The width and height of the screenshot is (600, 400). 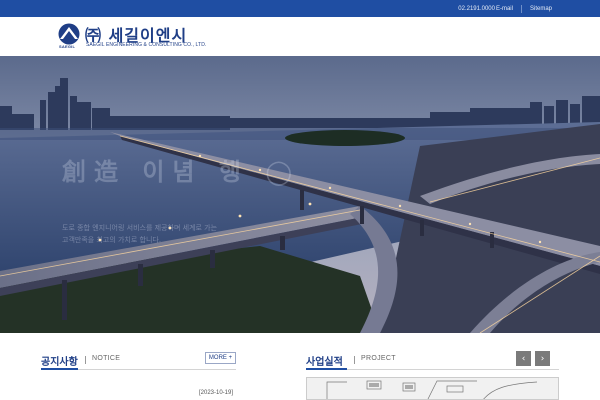 I want to click on project-next-button: ›, so click(x=542, y=358).